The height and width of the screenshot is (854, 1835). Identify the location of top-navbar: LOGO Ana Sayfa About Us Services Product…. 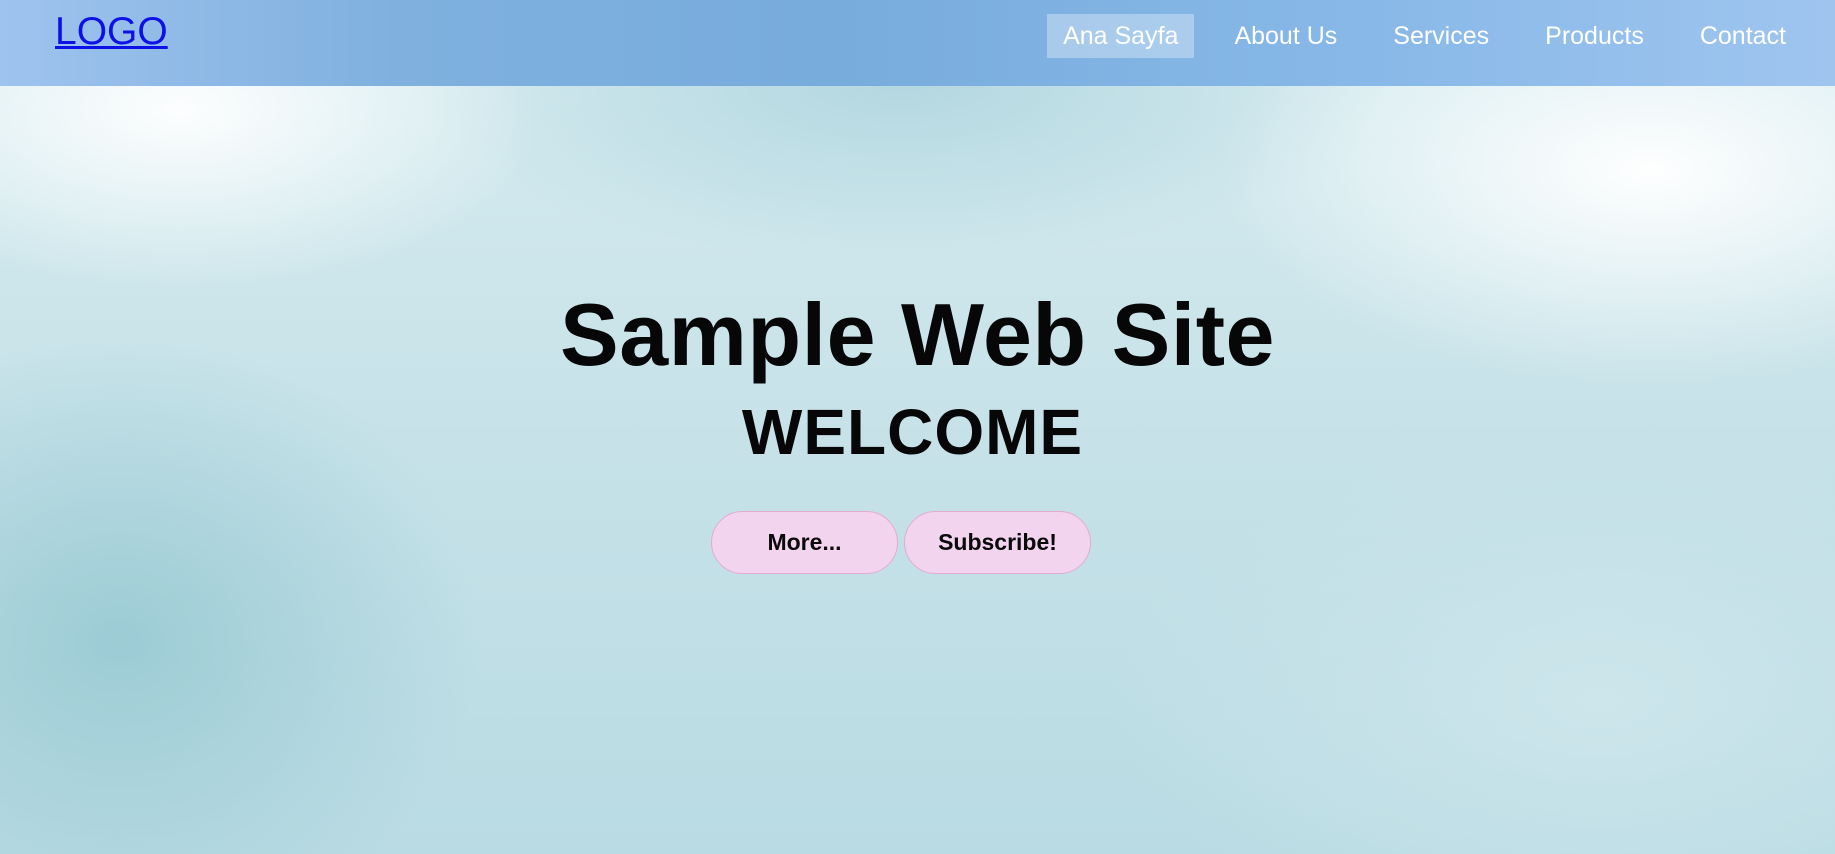
(917, 43).